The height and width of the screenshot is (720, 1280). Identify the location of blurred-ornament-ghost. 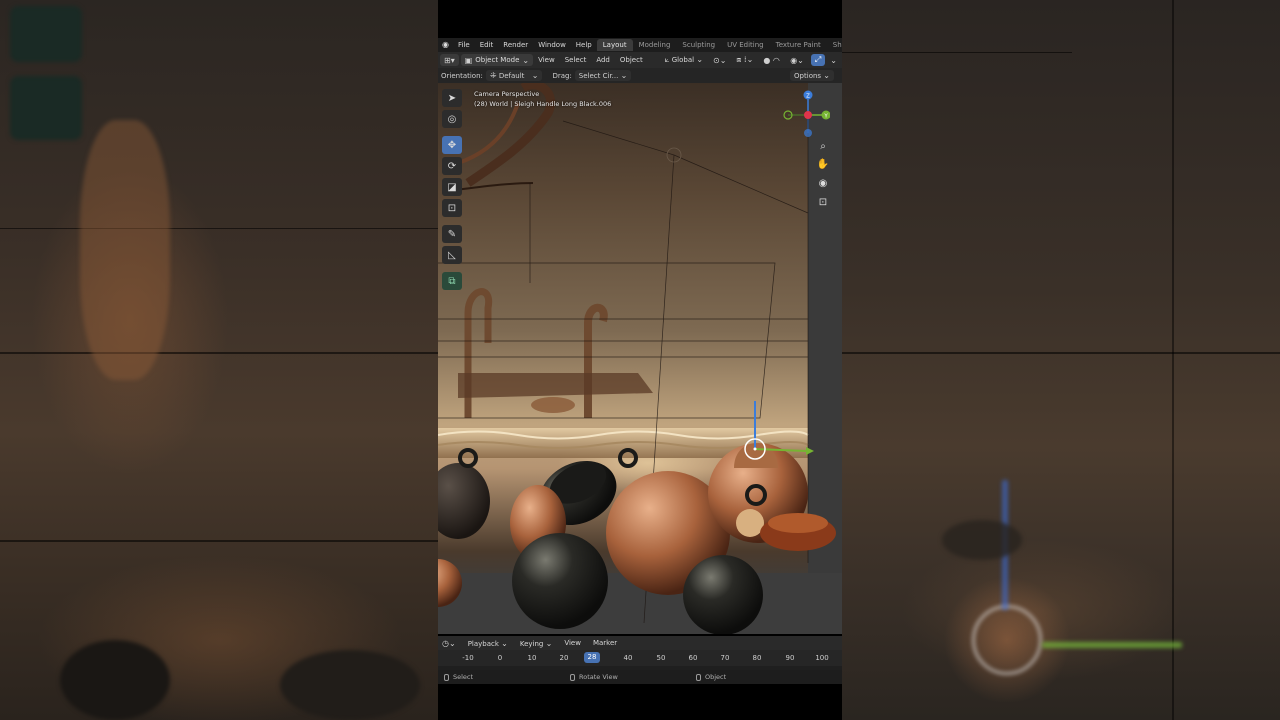
(125, 250).